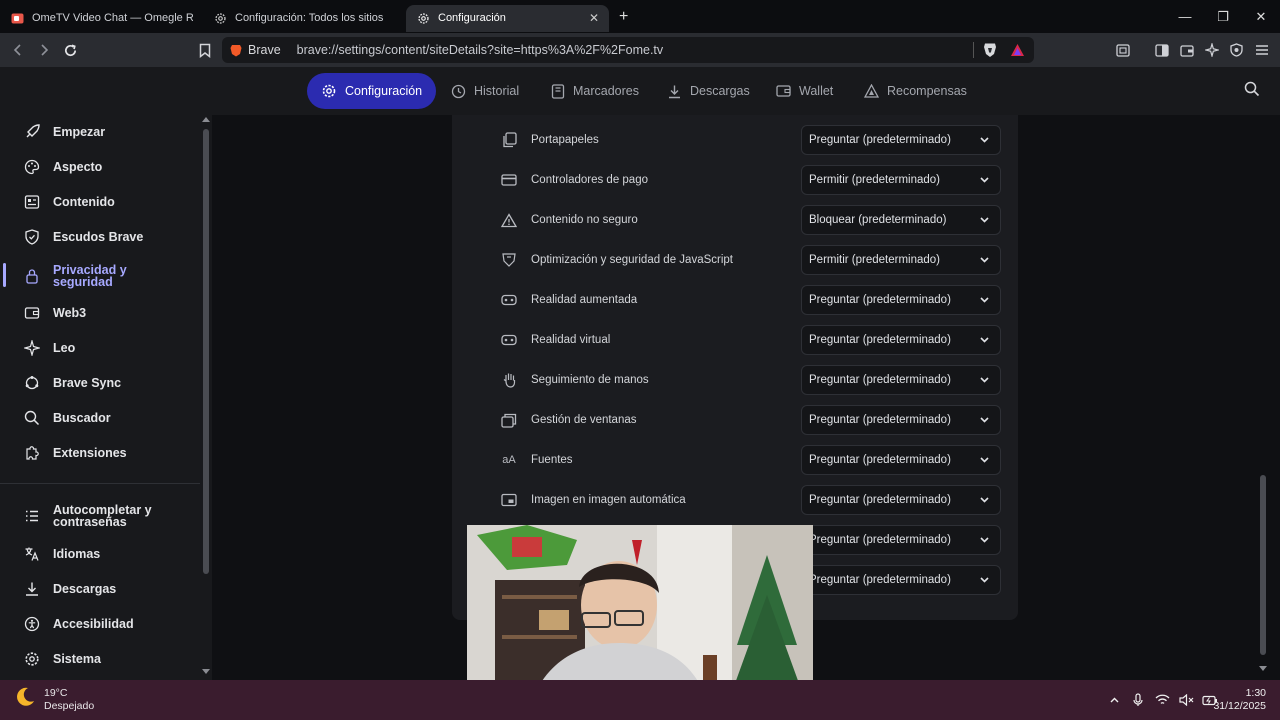  Describe the element at coordinates (72, 383) in the screenshot. I see `sidebar-item-sync: Brave Sync` at that location.